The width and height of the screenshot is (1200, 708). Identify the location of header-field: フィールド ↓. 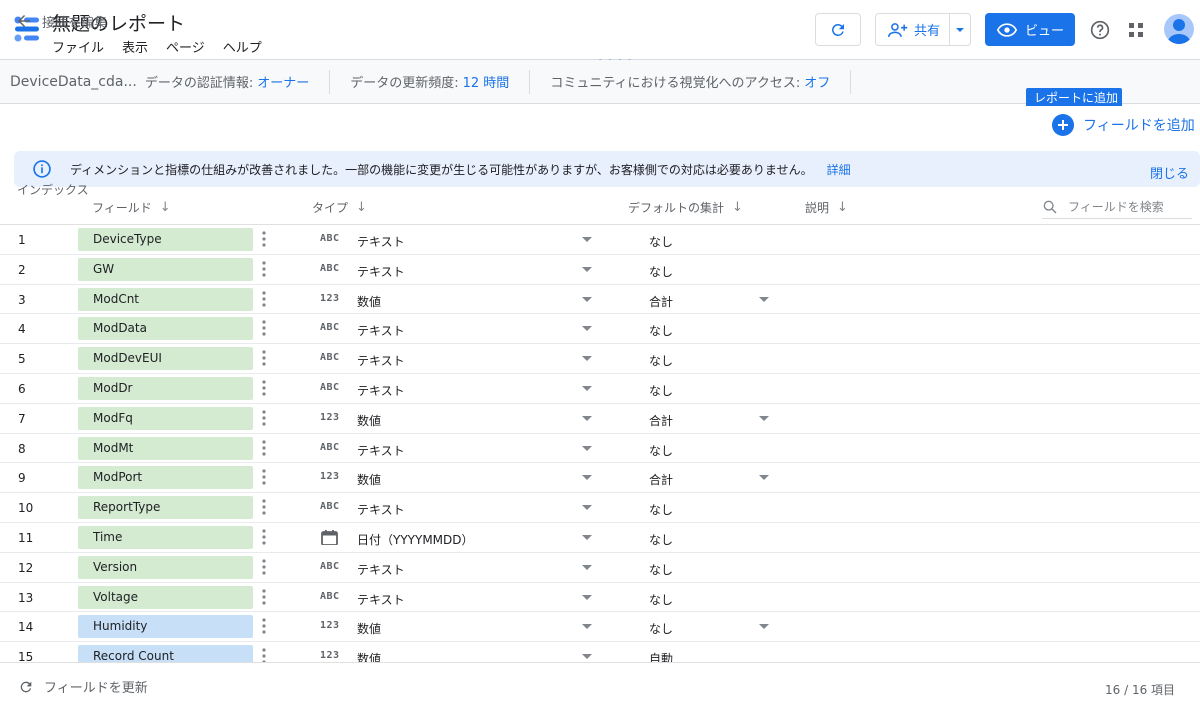
(131, 207).